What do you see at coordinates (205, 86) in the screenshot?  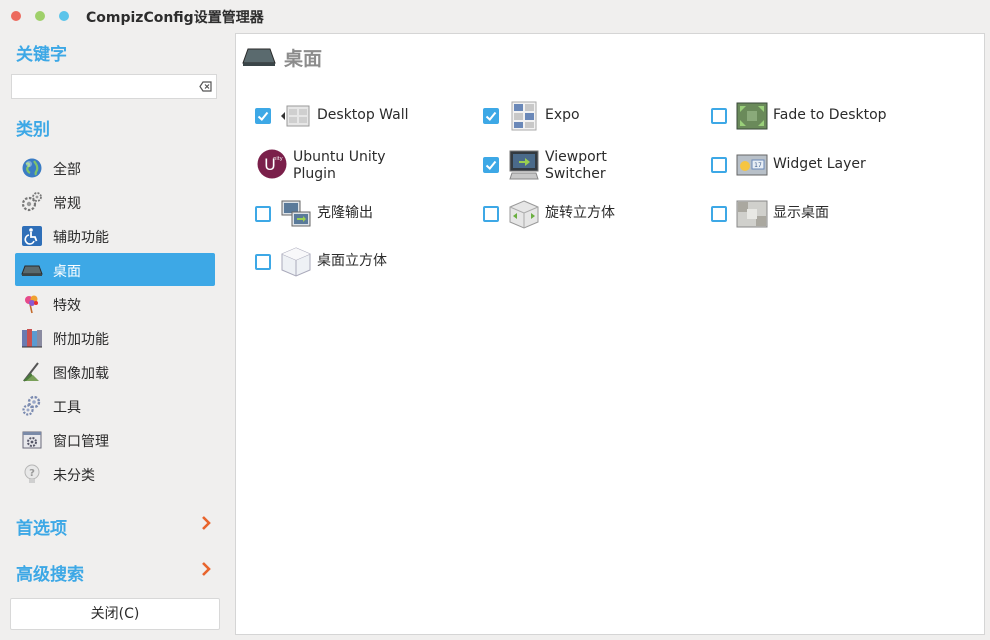 I see `clear-search-icon` at bounding box center [205, 86].